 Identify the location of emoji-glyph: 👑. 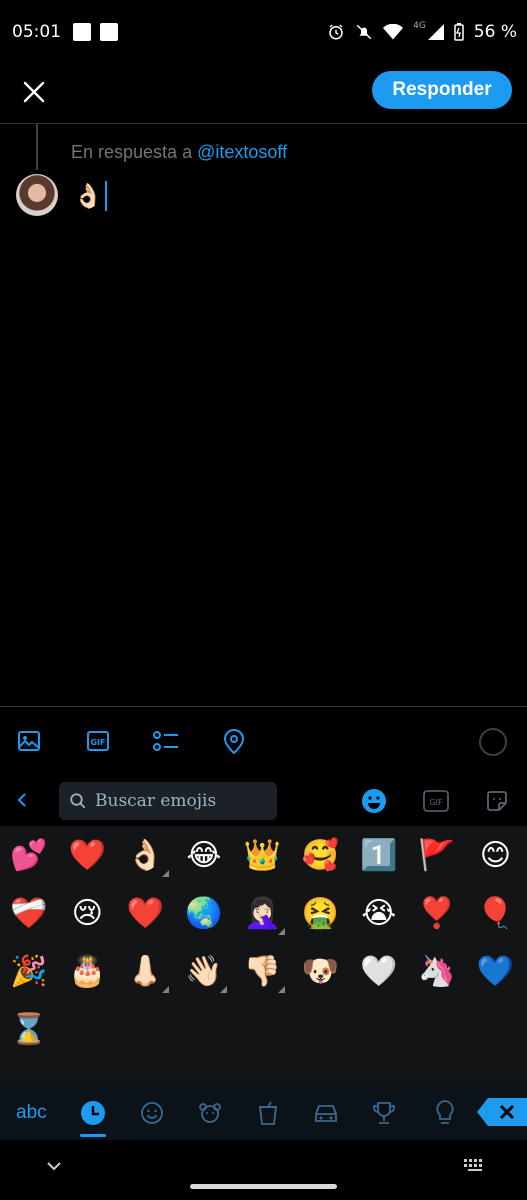
(262, 855).